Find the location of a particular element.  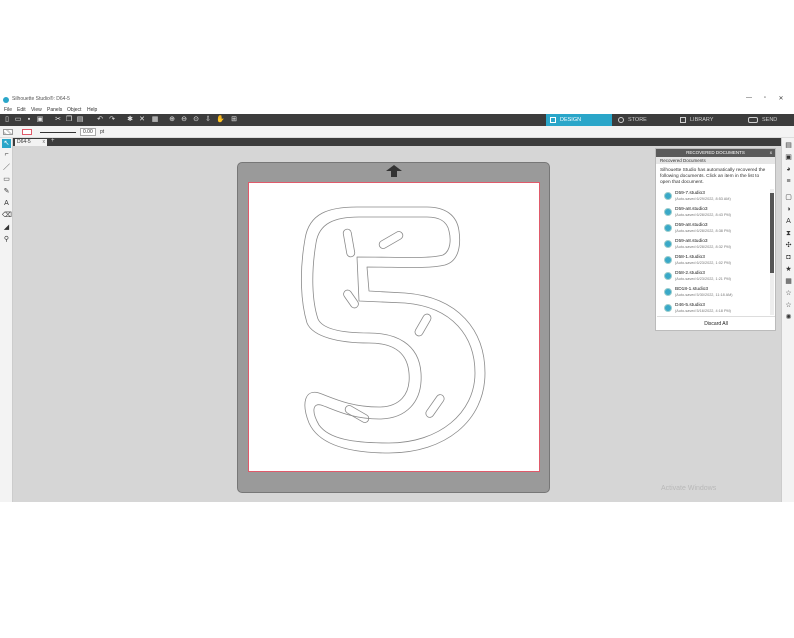

panel-close-icon: x is located at coordinates (771, 153).